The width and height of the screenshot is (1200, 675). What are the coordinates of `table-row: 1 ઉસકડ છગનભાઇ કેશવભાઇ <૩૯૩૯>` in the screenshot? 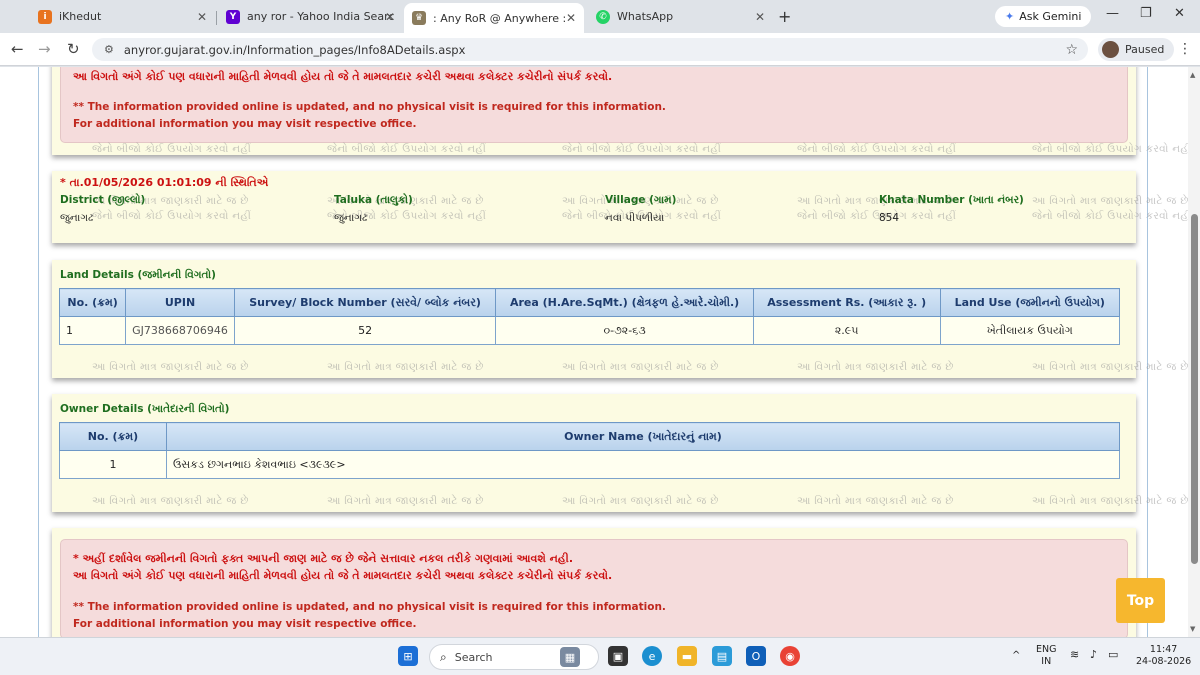 It's located at (590, 464).